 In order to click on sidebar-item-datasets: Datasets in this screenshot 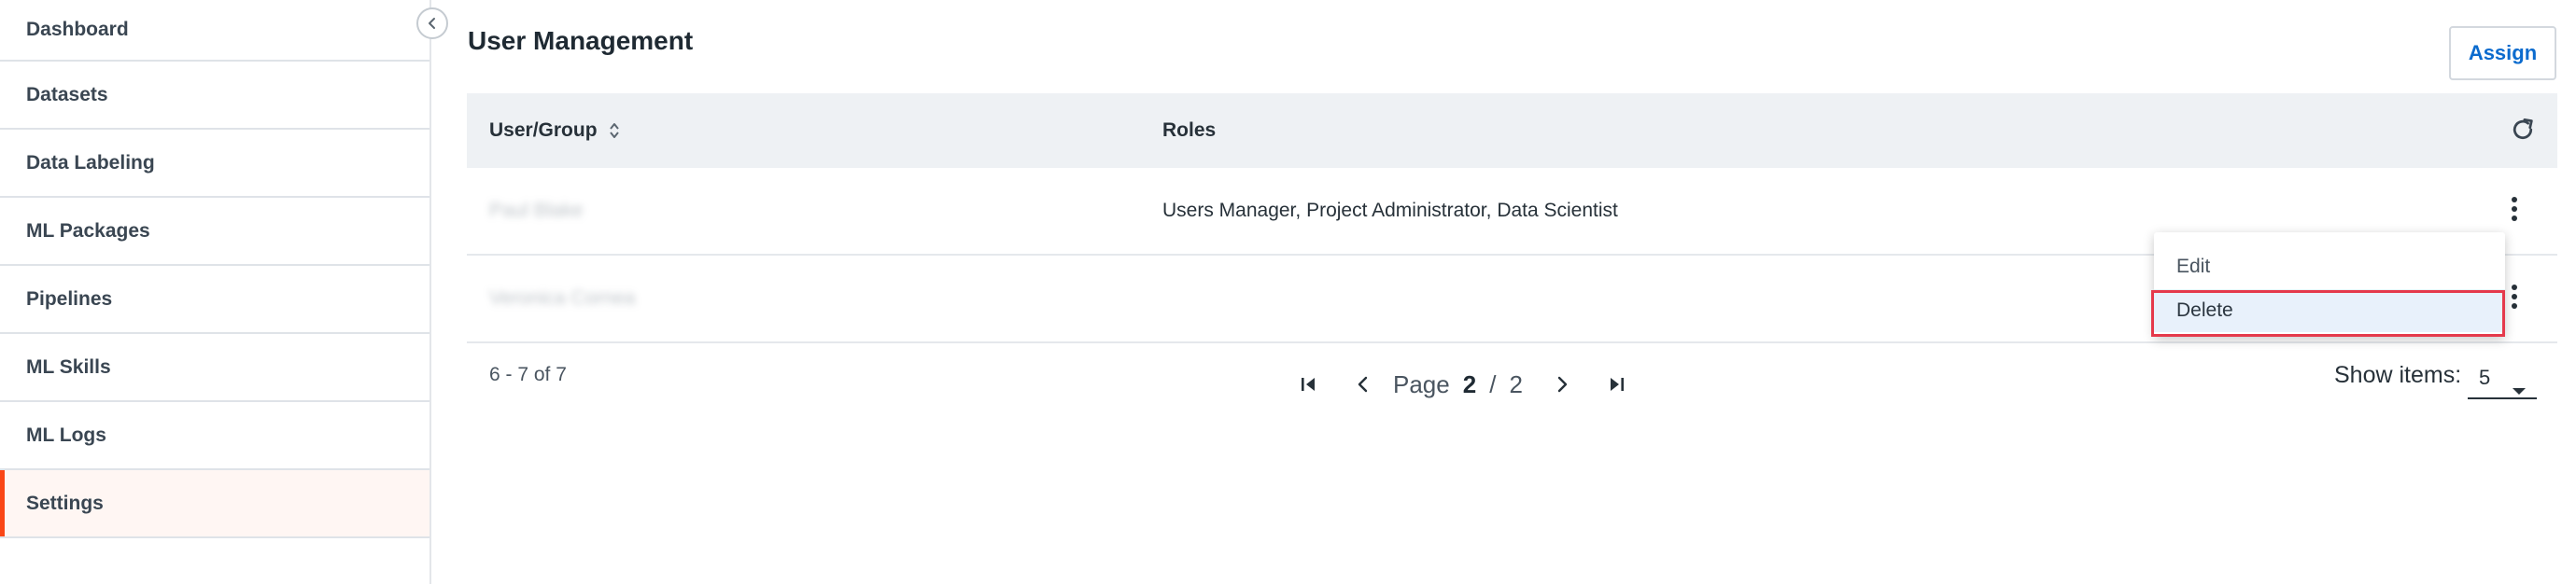, I will do `click(214, 96)`.